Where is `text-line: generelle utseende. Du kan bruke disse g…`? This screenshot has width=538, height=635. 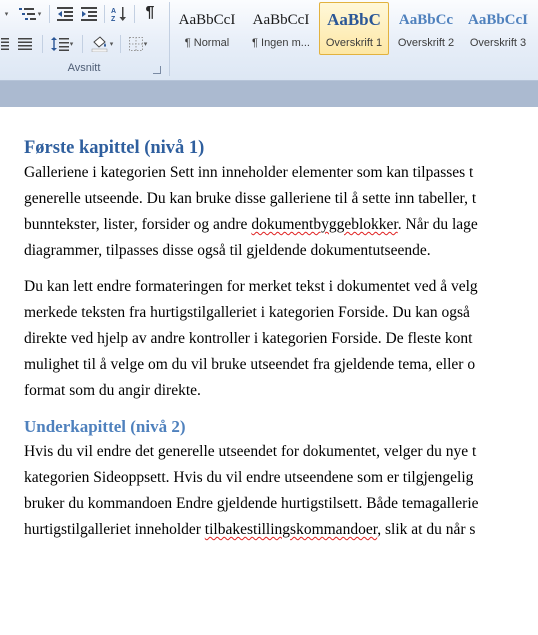 text-line: generelle utseende. Du kan bruke disse g… is located at coordinates (250, 198).